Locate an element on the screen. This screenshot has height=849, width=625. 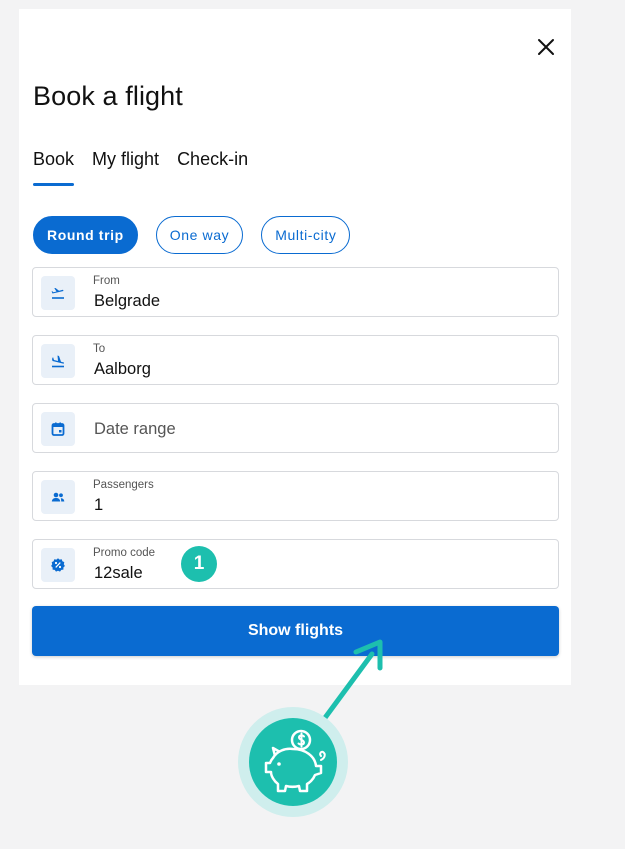
tab-bar: Book My flight Check-in is located at coordinates (149, 167).